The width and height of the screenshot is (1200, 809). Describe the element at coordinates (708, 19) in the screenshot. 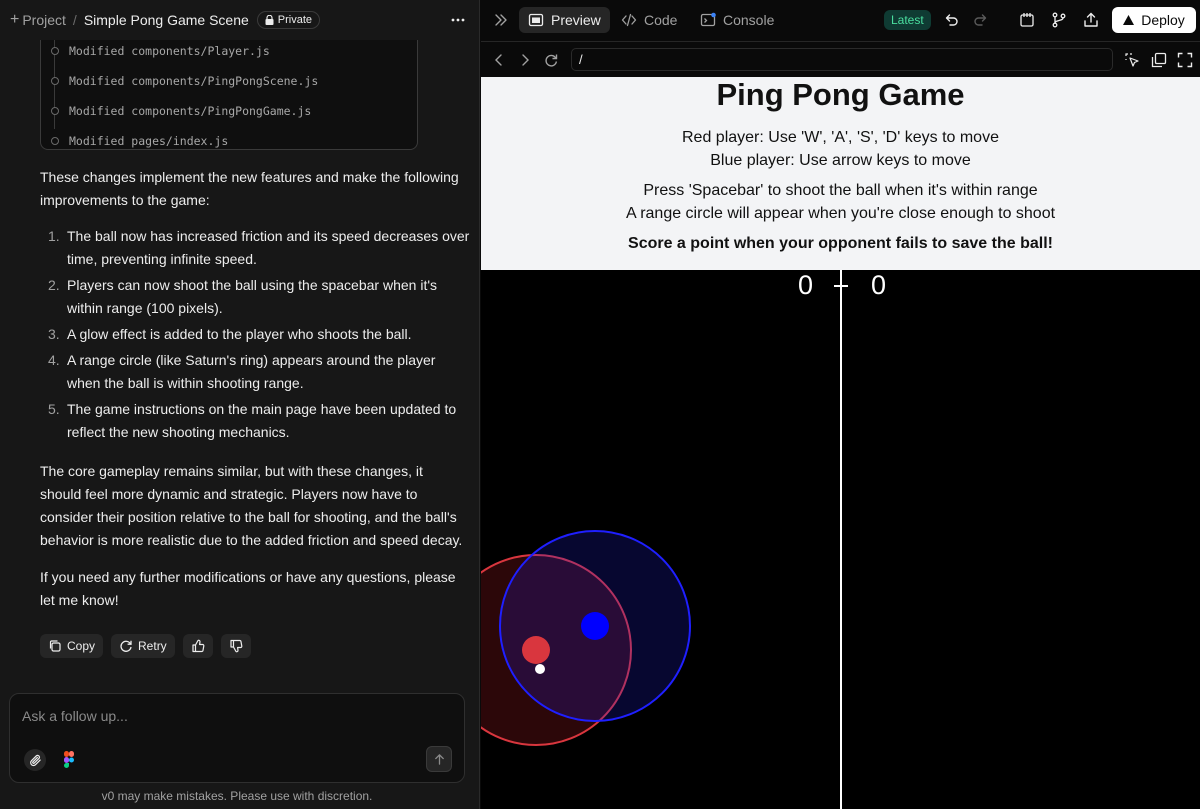

I see `console-icon` at that location.